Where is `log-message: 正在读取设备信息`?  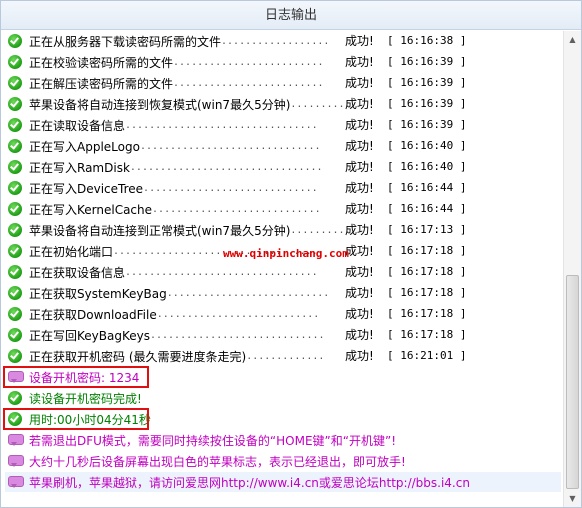
log-message: 正在读取设备信息 is located at coordinates (77, 125).